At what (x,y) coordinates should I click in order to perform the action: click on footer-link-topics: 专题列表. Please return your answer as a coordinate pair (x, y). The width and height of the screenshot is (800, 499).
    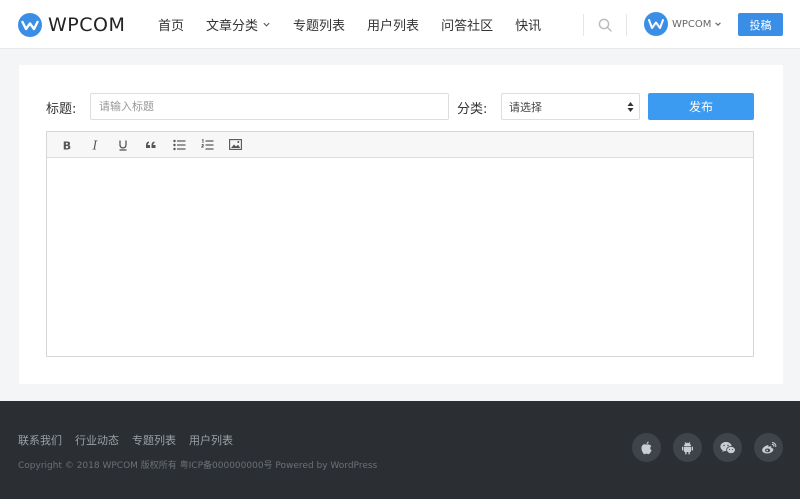
    Looking at the image, I should click on (154, 440).